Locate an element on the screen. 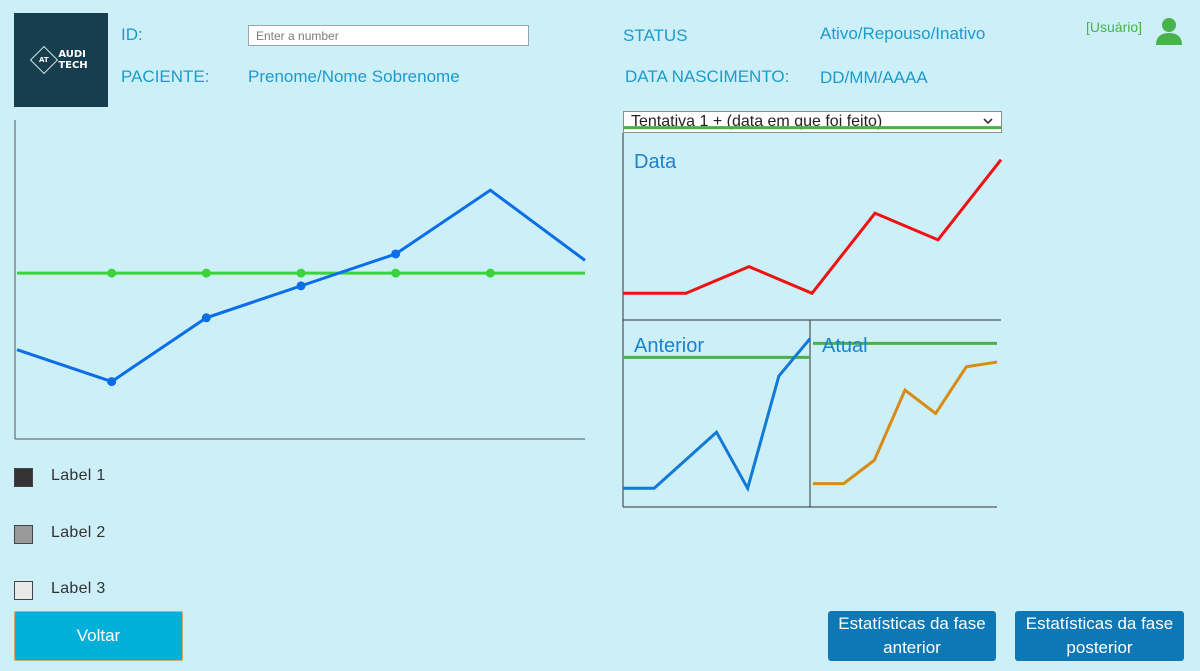 The height and width of the screenshot is (671, 1200). anterior-panel-line is located at coordinates (717, 415).